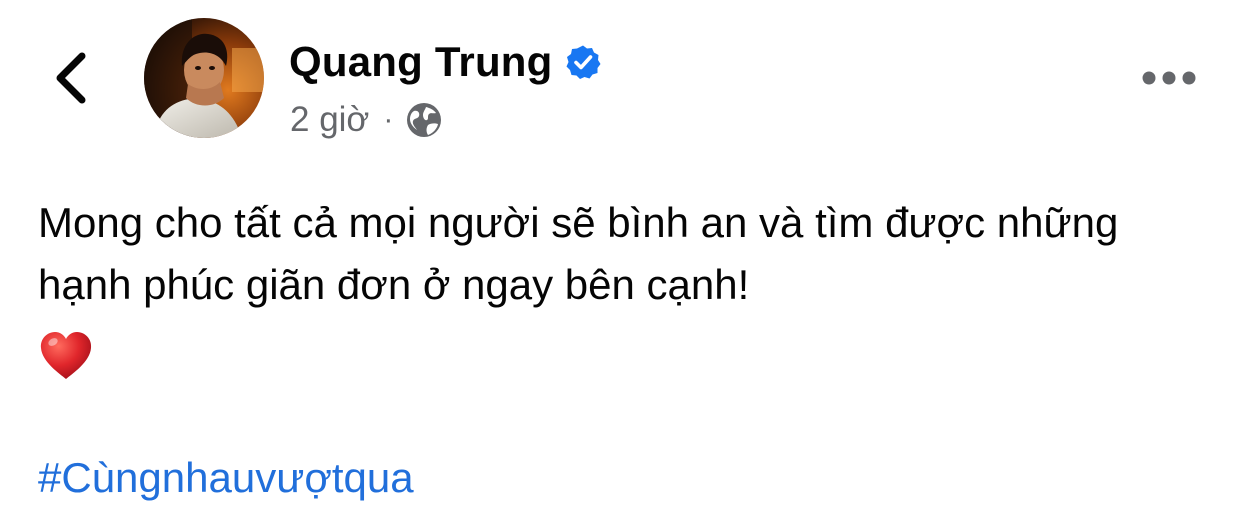 The width and height of the screenshot is (1242, 532). What do you see at coordinates (583, 62) in the screenshot?
I see `verified-badge-icon` at bounding box center [583, 62].